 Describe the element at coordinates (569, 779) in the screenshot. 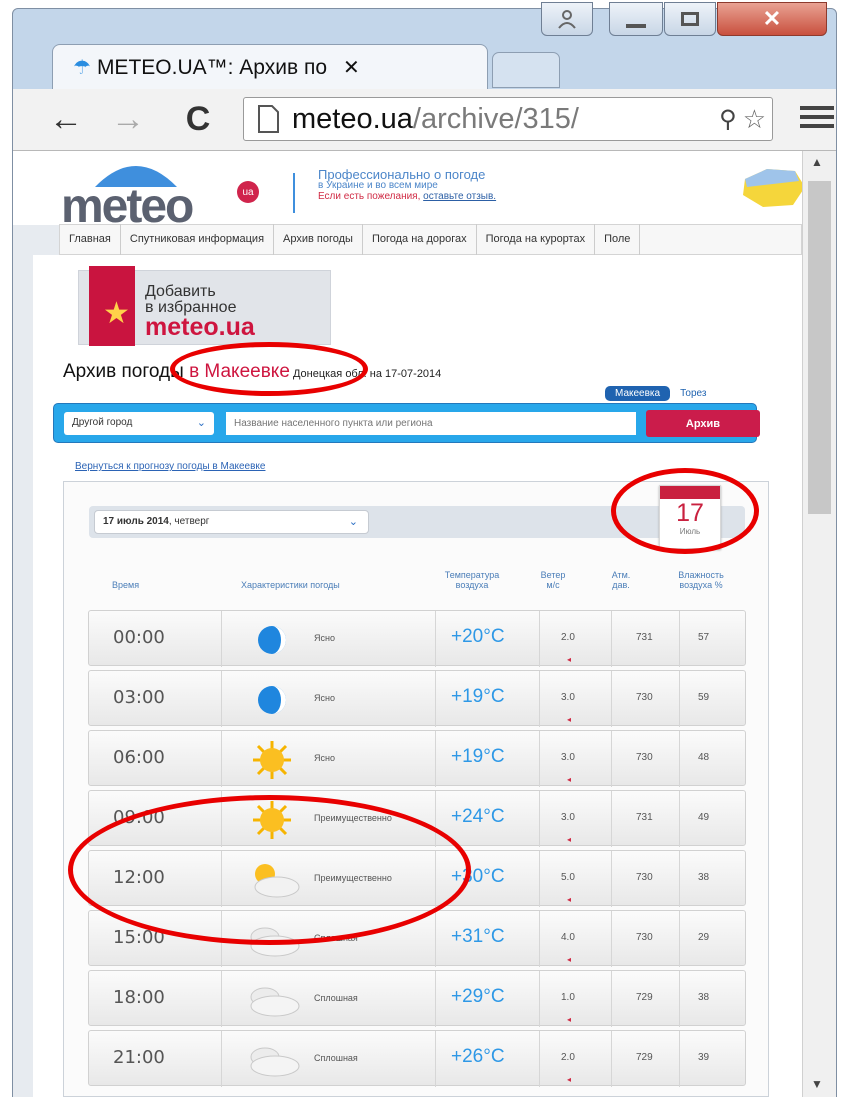

I see `wind-direction-icon: ◂` at that location.